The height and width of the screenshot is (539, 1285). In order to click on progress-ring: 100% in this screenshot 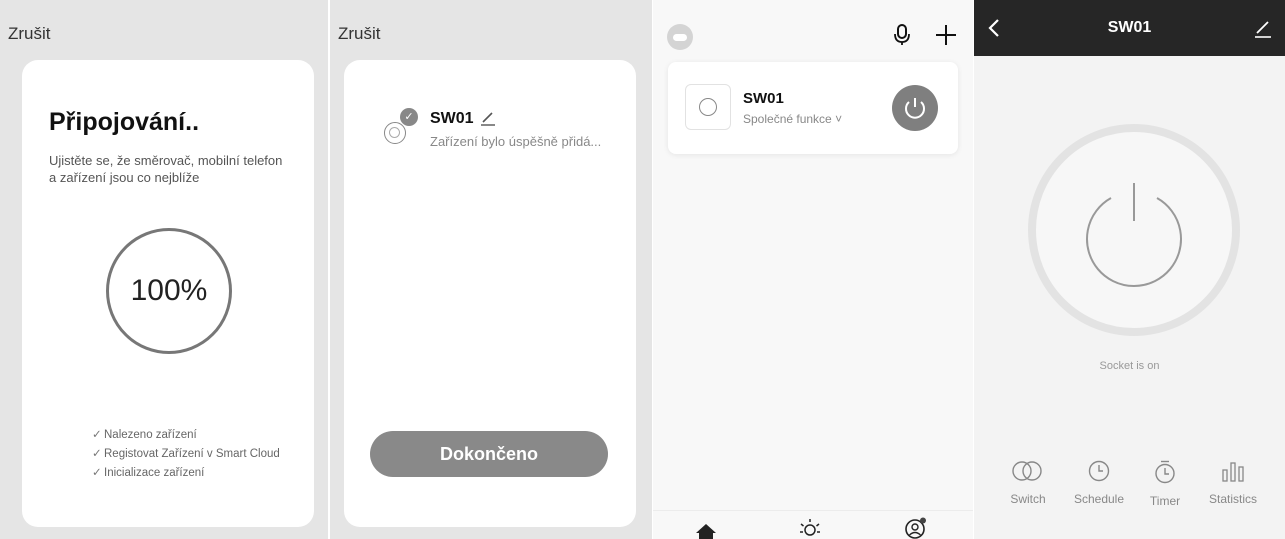, I will do `click(169, 291)`.